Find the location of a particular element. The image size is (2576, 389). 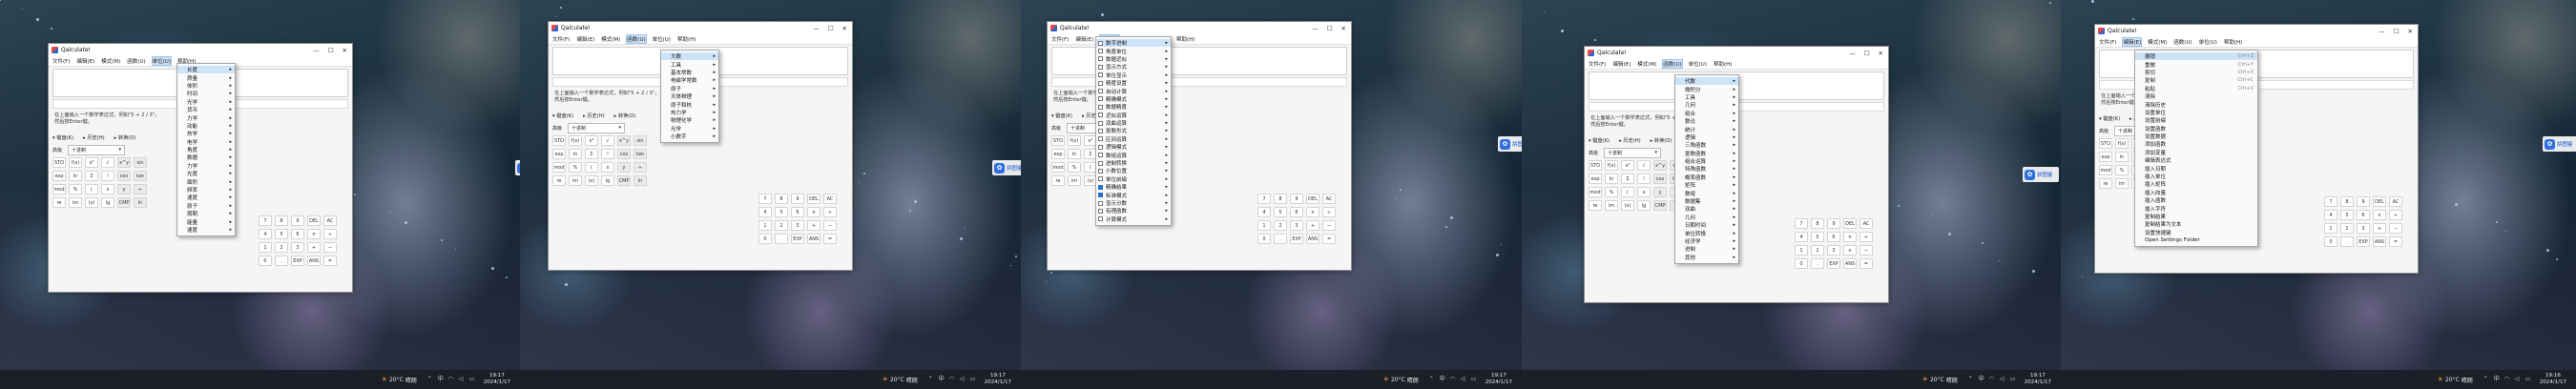

menu-item: 计算模式 ▸ is located at coordinates (1133, 219).